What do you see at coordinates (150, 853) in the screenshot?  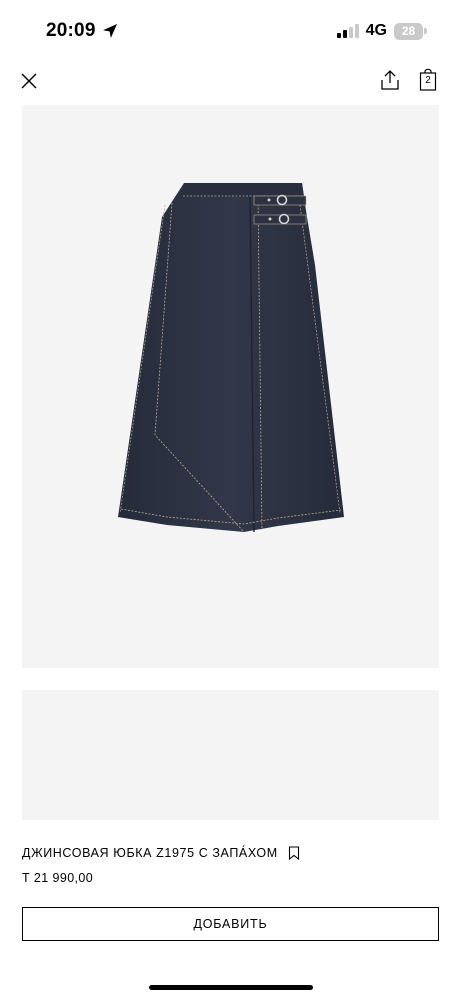 I see `product-title: ДЖИНСОВАЯ ЮБКА Z1975 С ЗАПА́ХОМ` at bounding box center [150, 853].